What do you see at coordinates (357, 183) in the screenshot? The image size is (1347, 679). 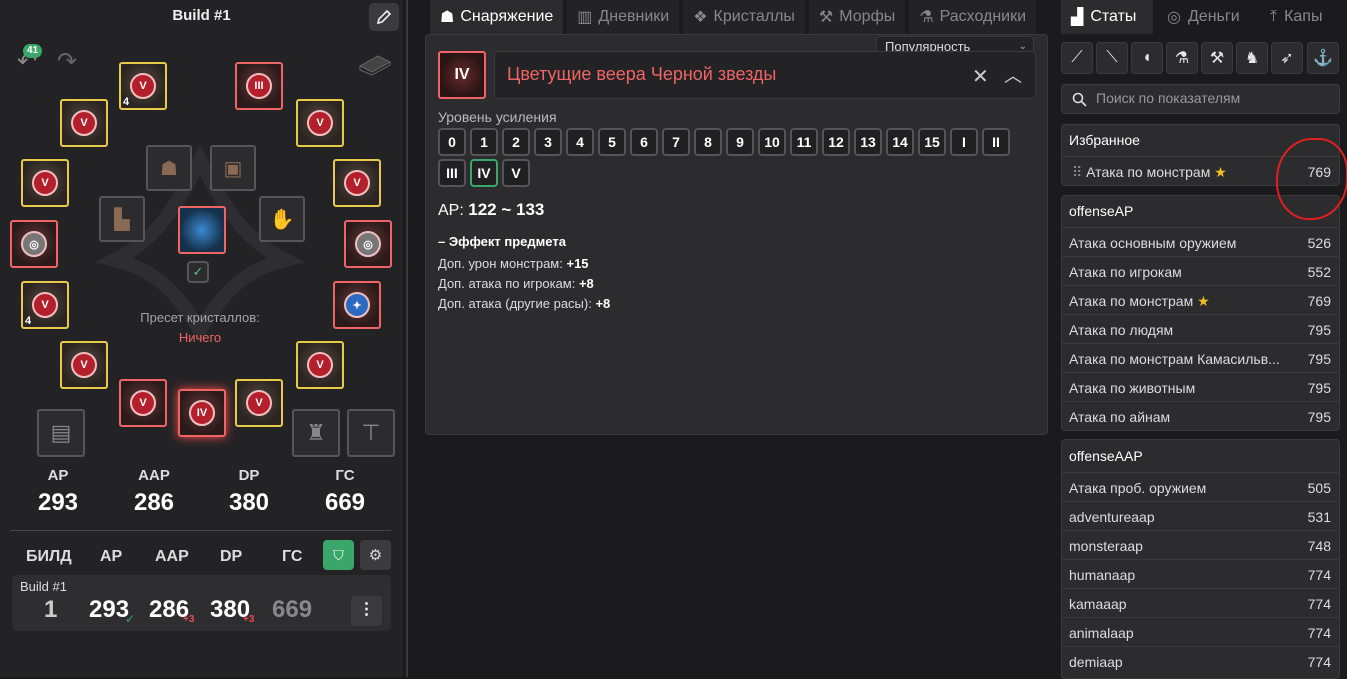 I see `ring-slot-2: V` at bounding box center [357, 183].